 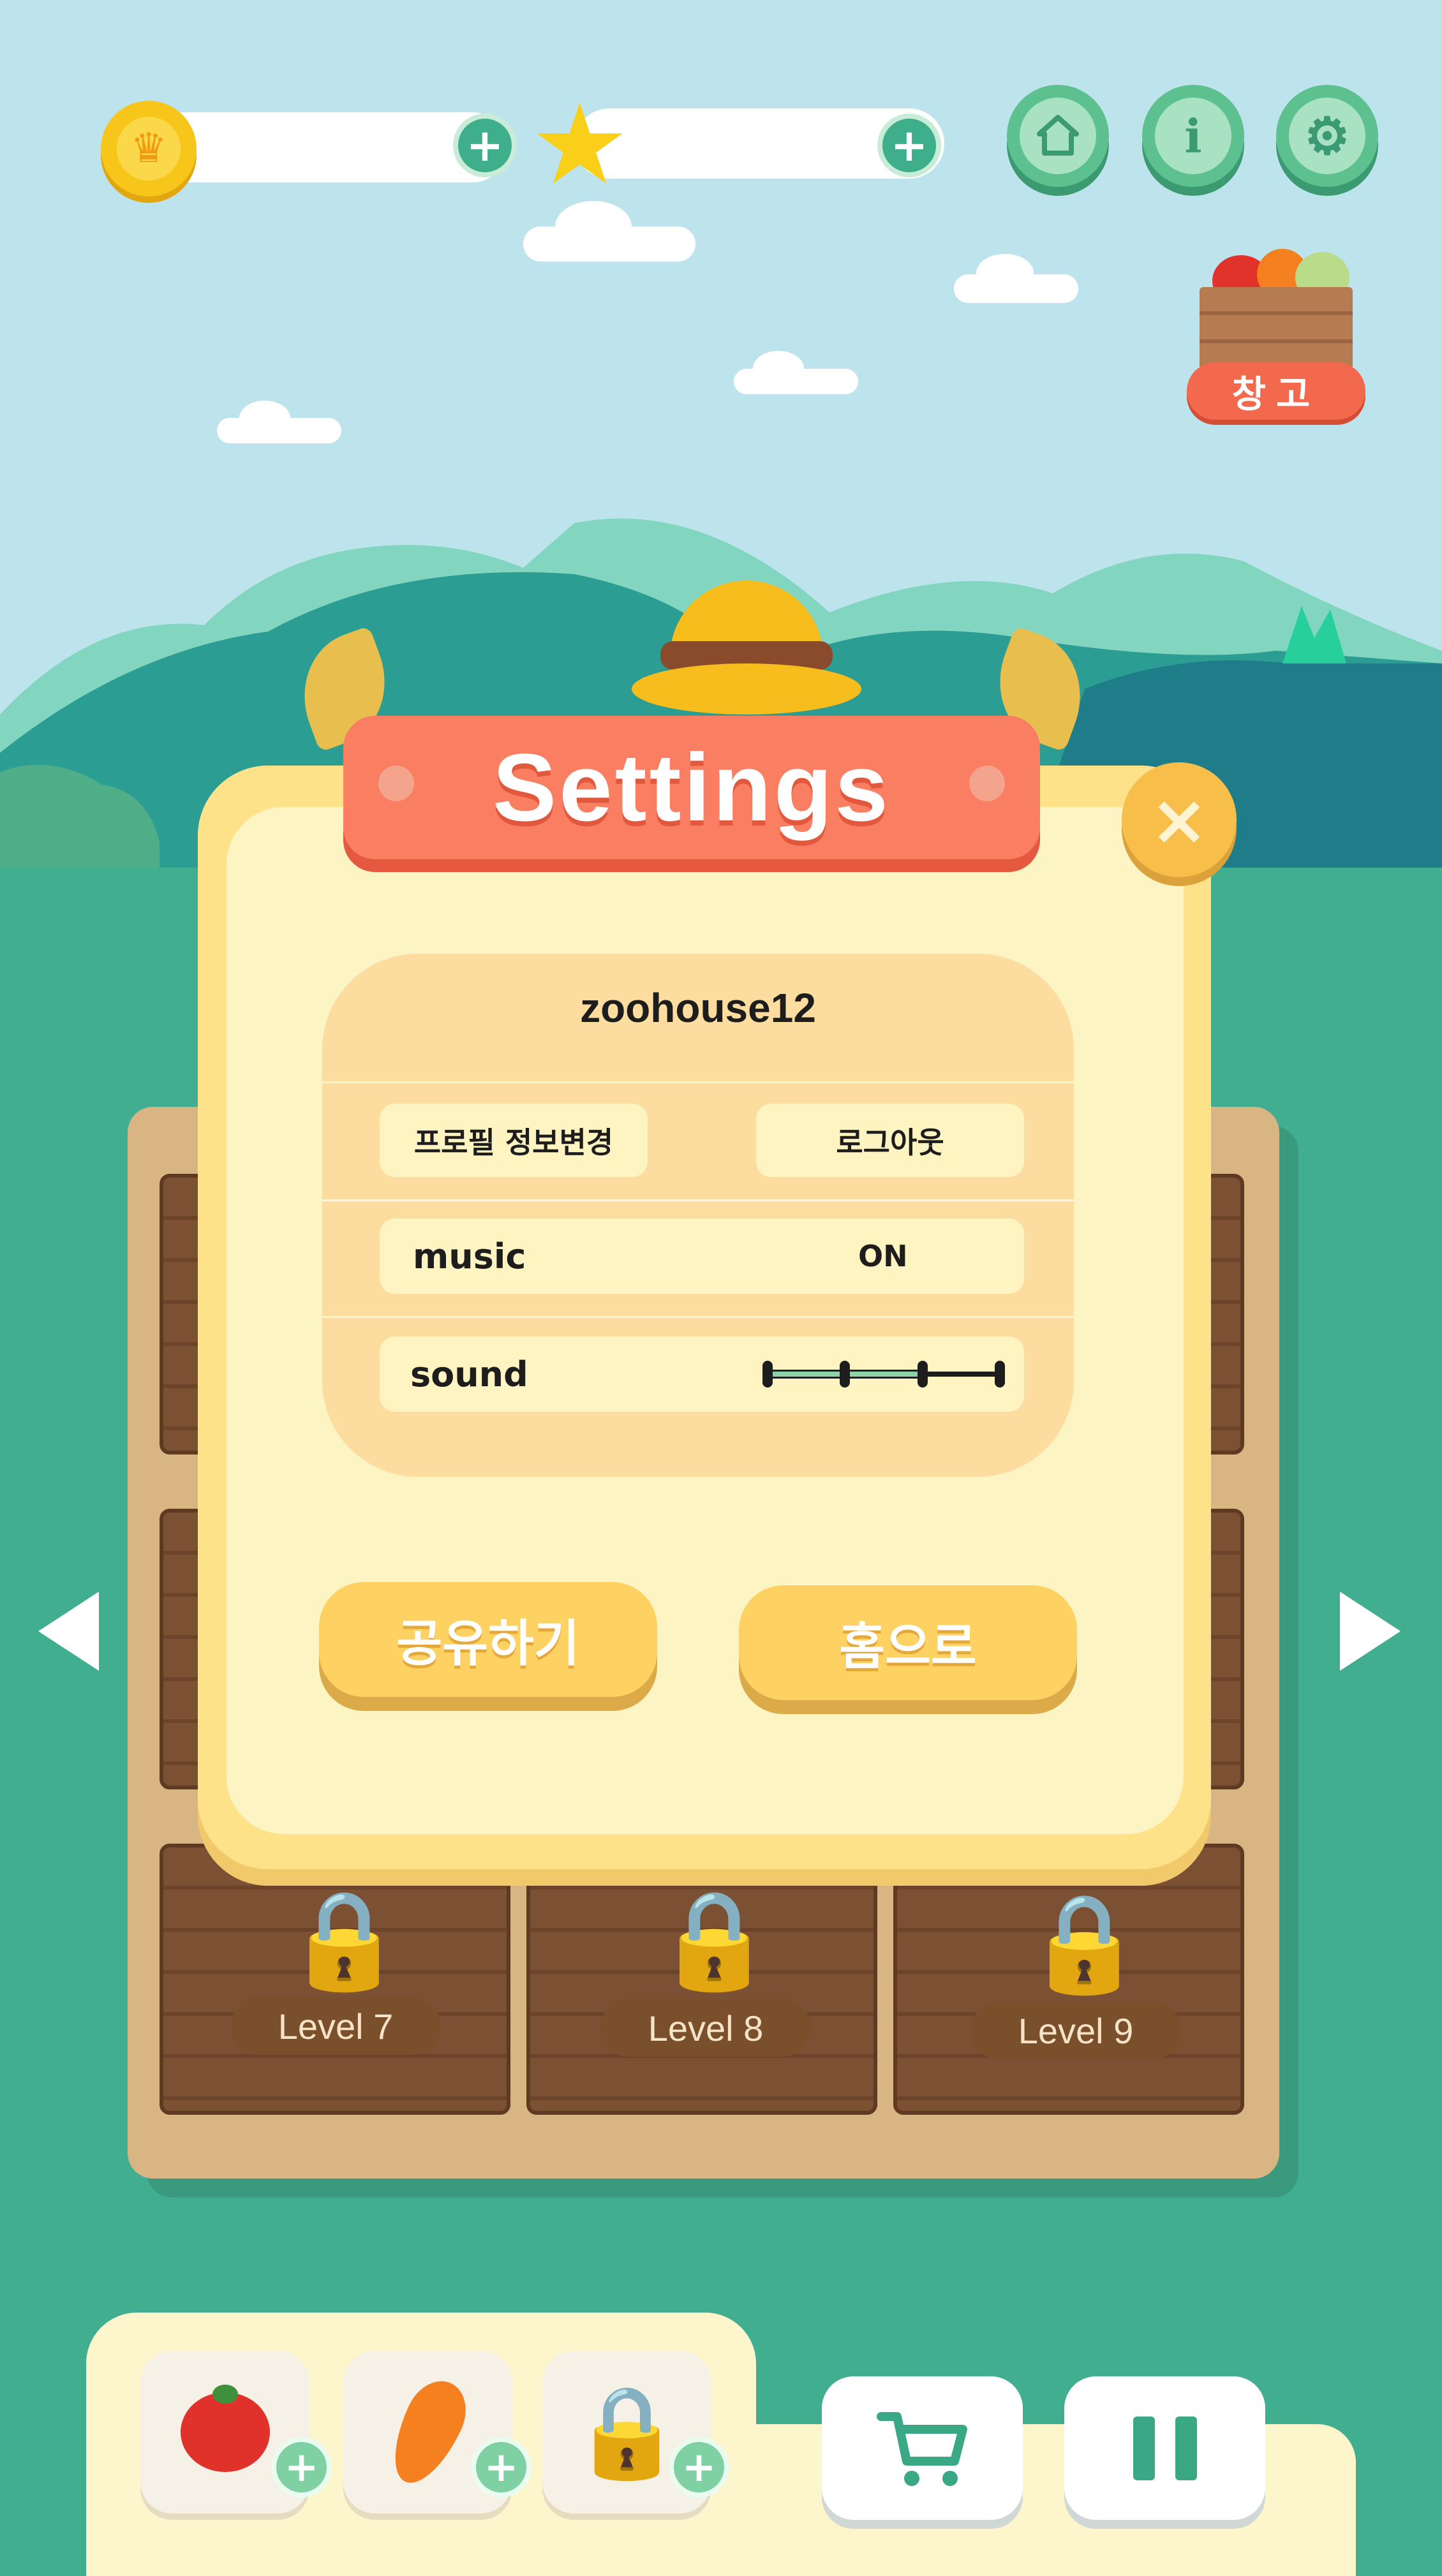 I want to click on settings-title: Settings, so click(x=692, y=787).